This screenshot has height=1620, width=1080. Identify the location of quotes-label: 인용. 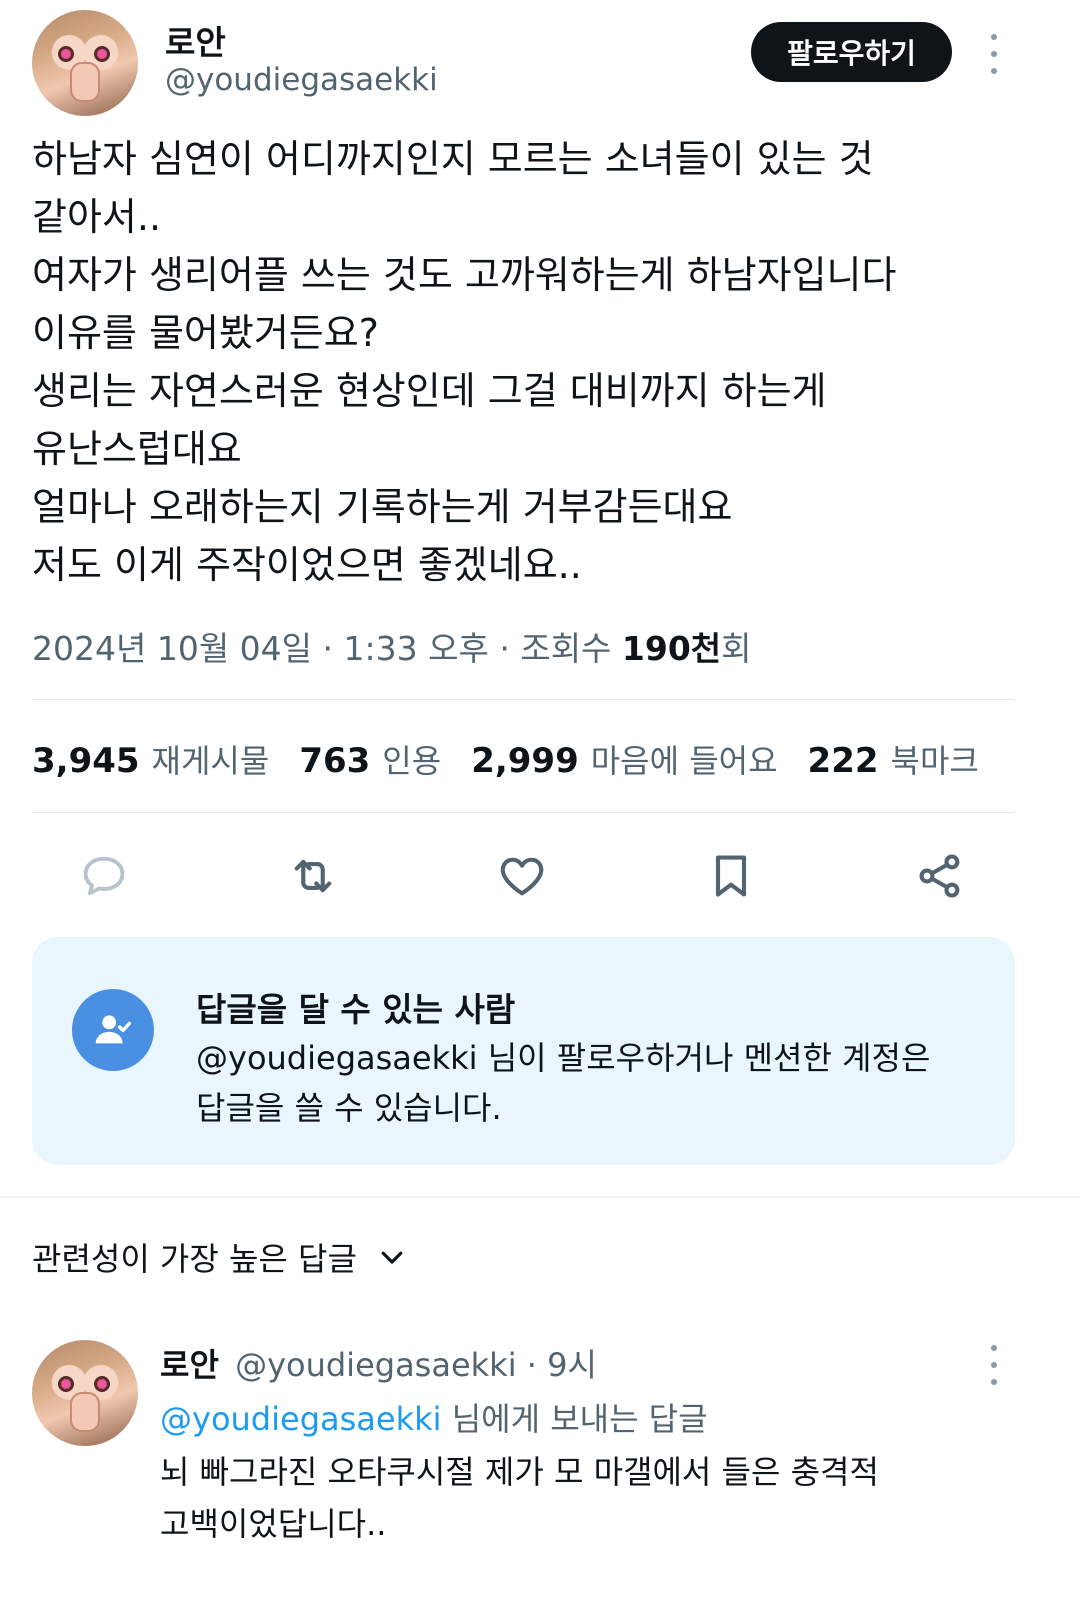
(412, 761).